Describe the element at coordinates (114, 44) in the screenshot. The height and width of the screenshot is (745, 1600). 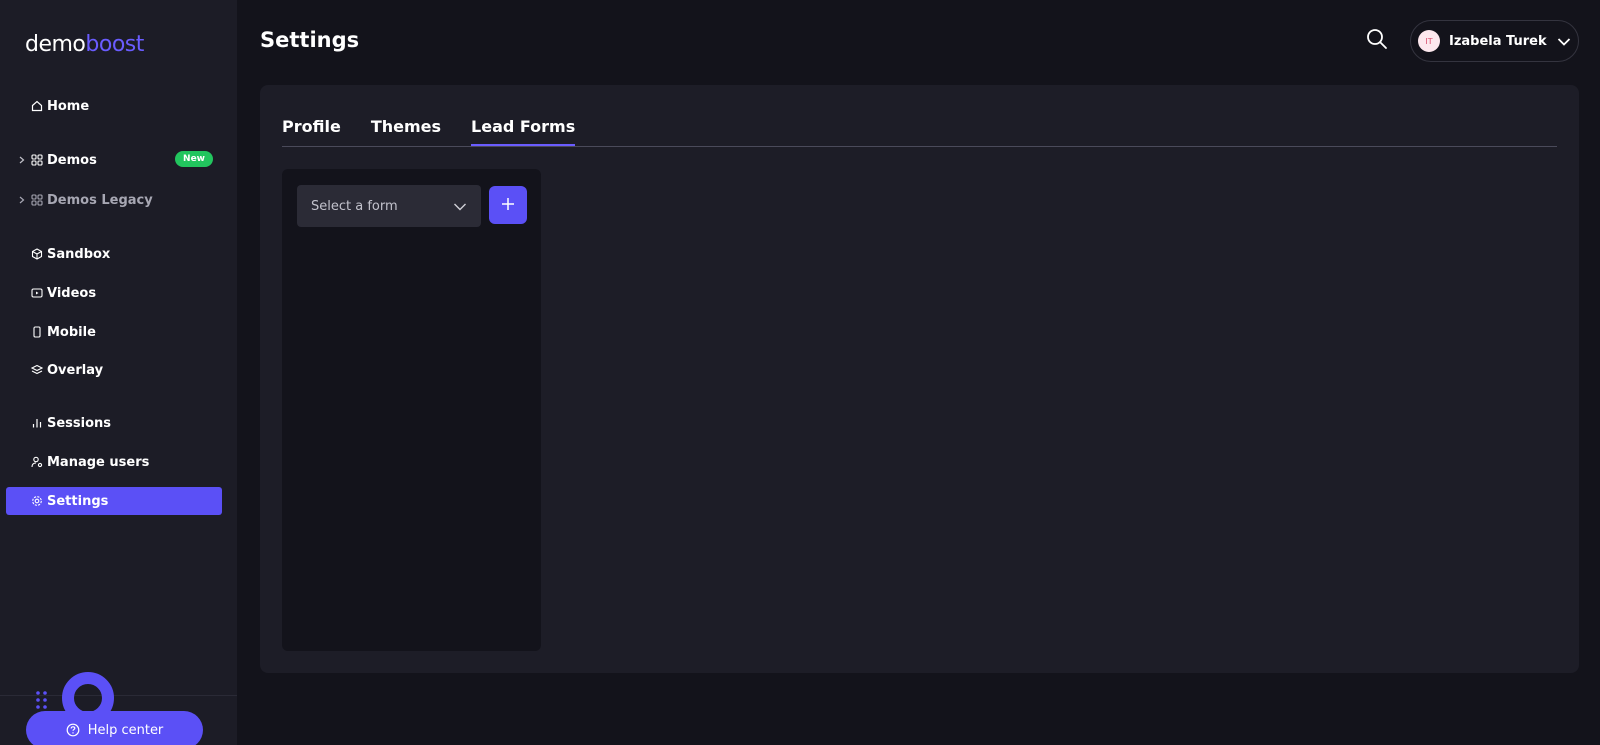
I see `brand-logo-part2: boost` at that location.